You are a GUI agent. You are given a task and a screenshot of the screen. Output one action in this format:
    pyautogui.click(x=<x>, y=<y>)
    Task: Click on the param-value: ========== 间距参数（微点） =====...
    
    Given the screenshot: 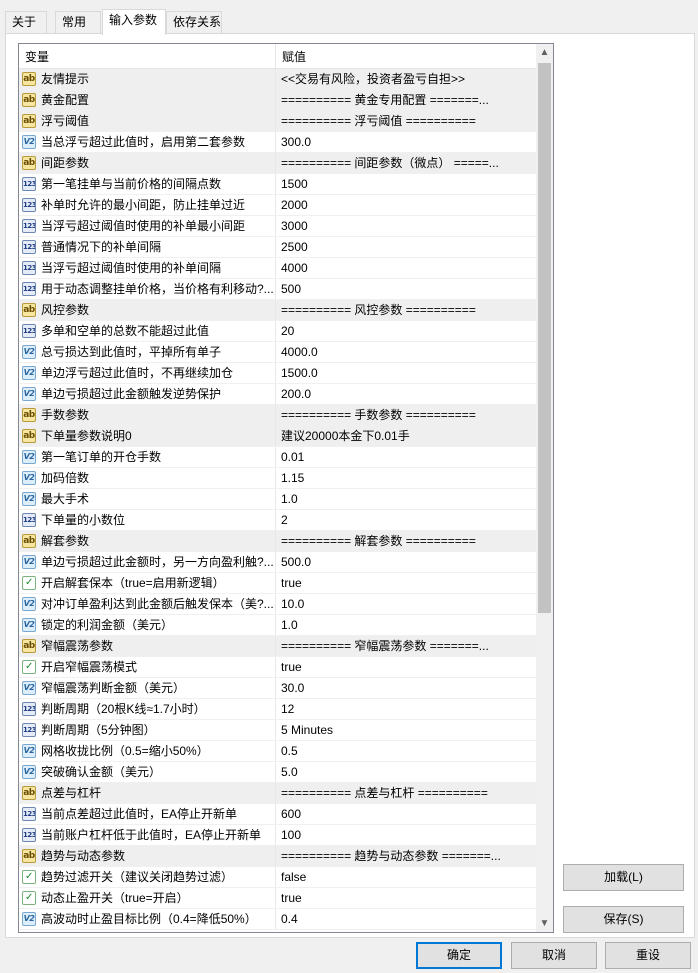 What is the action you would take?
    pyautogui.click(x=406, y=163)
    